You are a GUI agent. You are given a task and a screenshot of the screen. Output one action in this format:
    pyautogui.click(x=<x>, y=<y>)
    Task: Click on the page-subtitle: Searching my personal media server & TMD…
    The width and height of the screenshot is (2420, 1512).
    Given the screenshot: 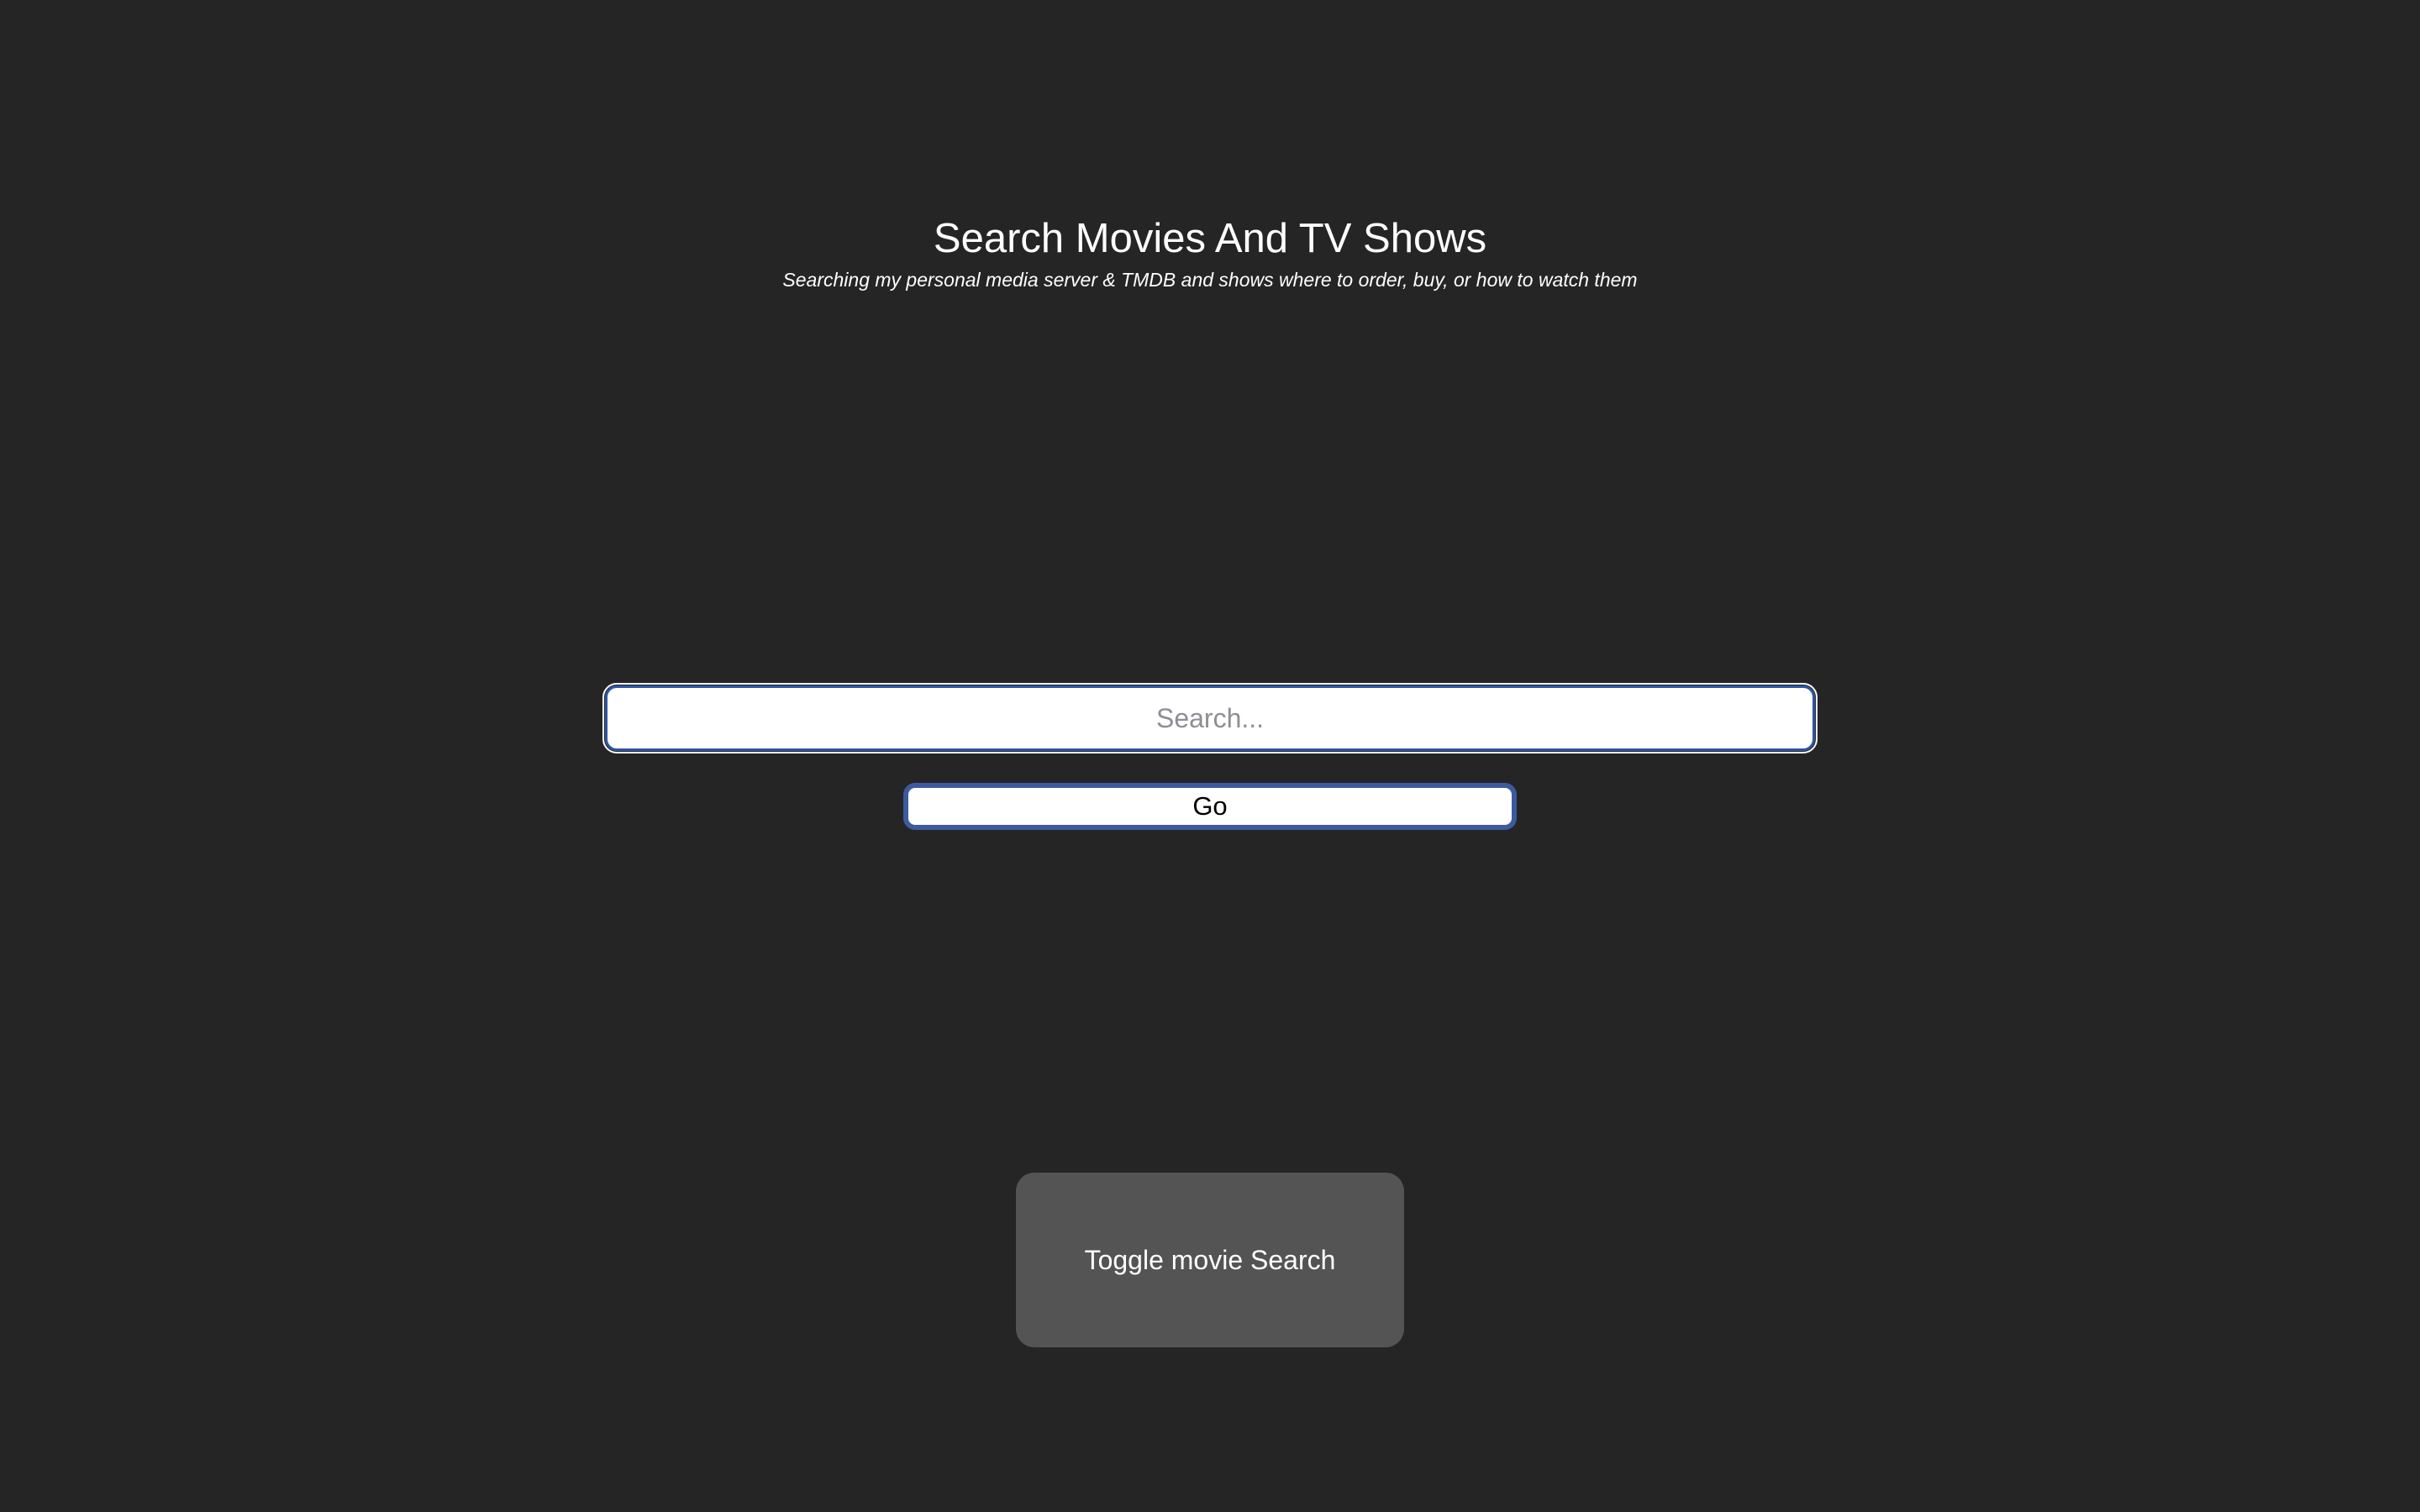 What is the action you would take?
    pyautogui.click(x=1210, y=280)
    